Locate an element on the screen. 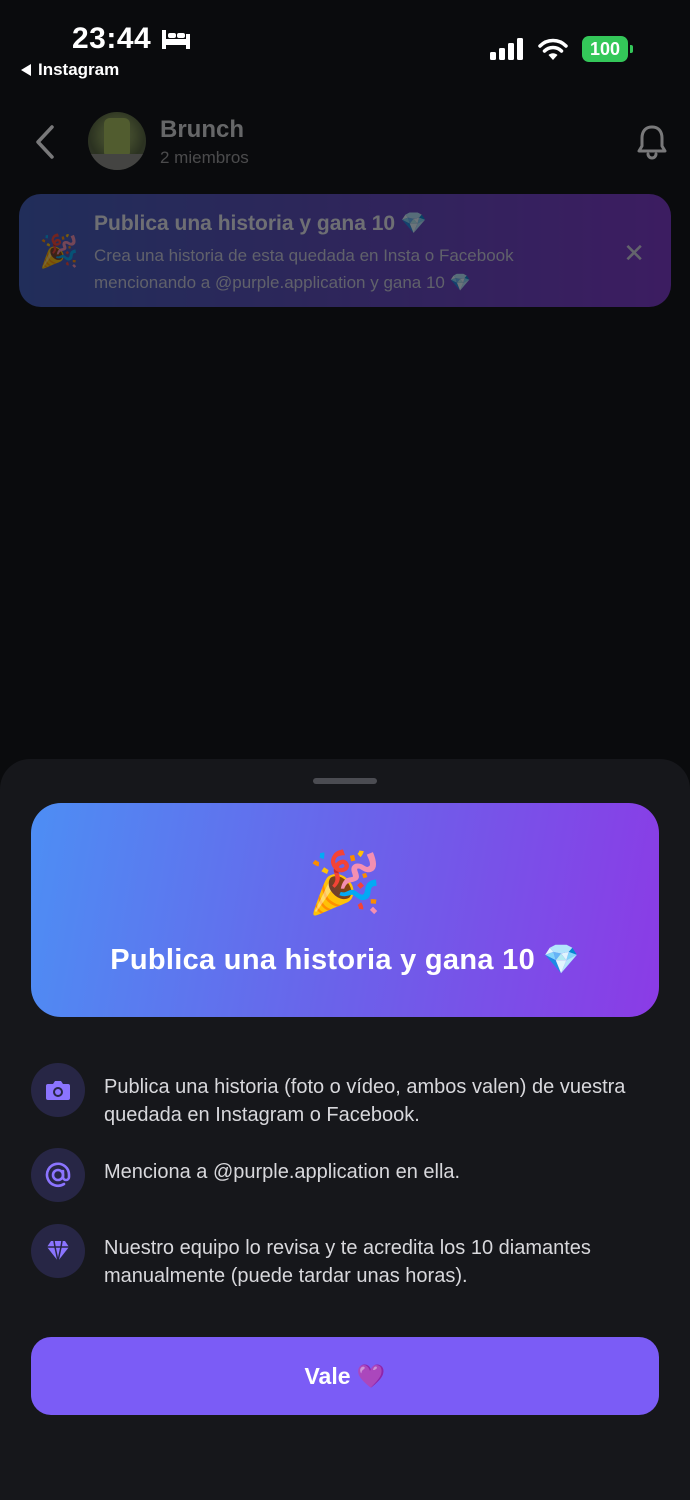  vale-button: Vale 💜 is located at coordinates (345, 1376).